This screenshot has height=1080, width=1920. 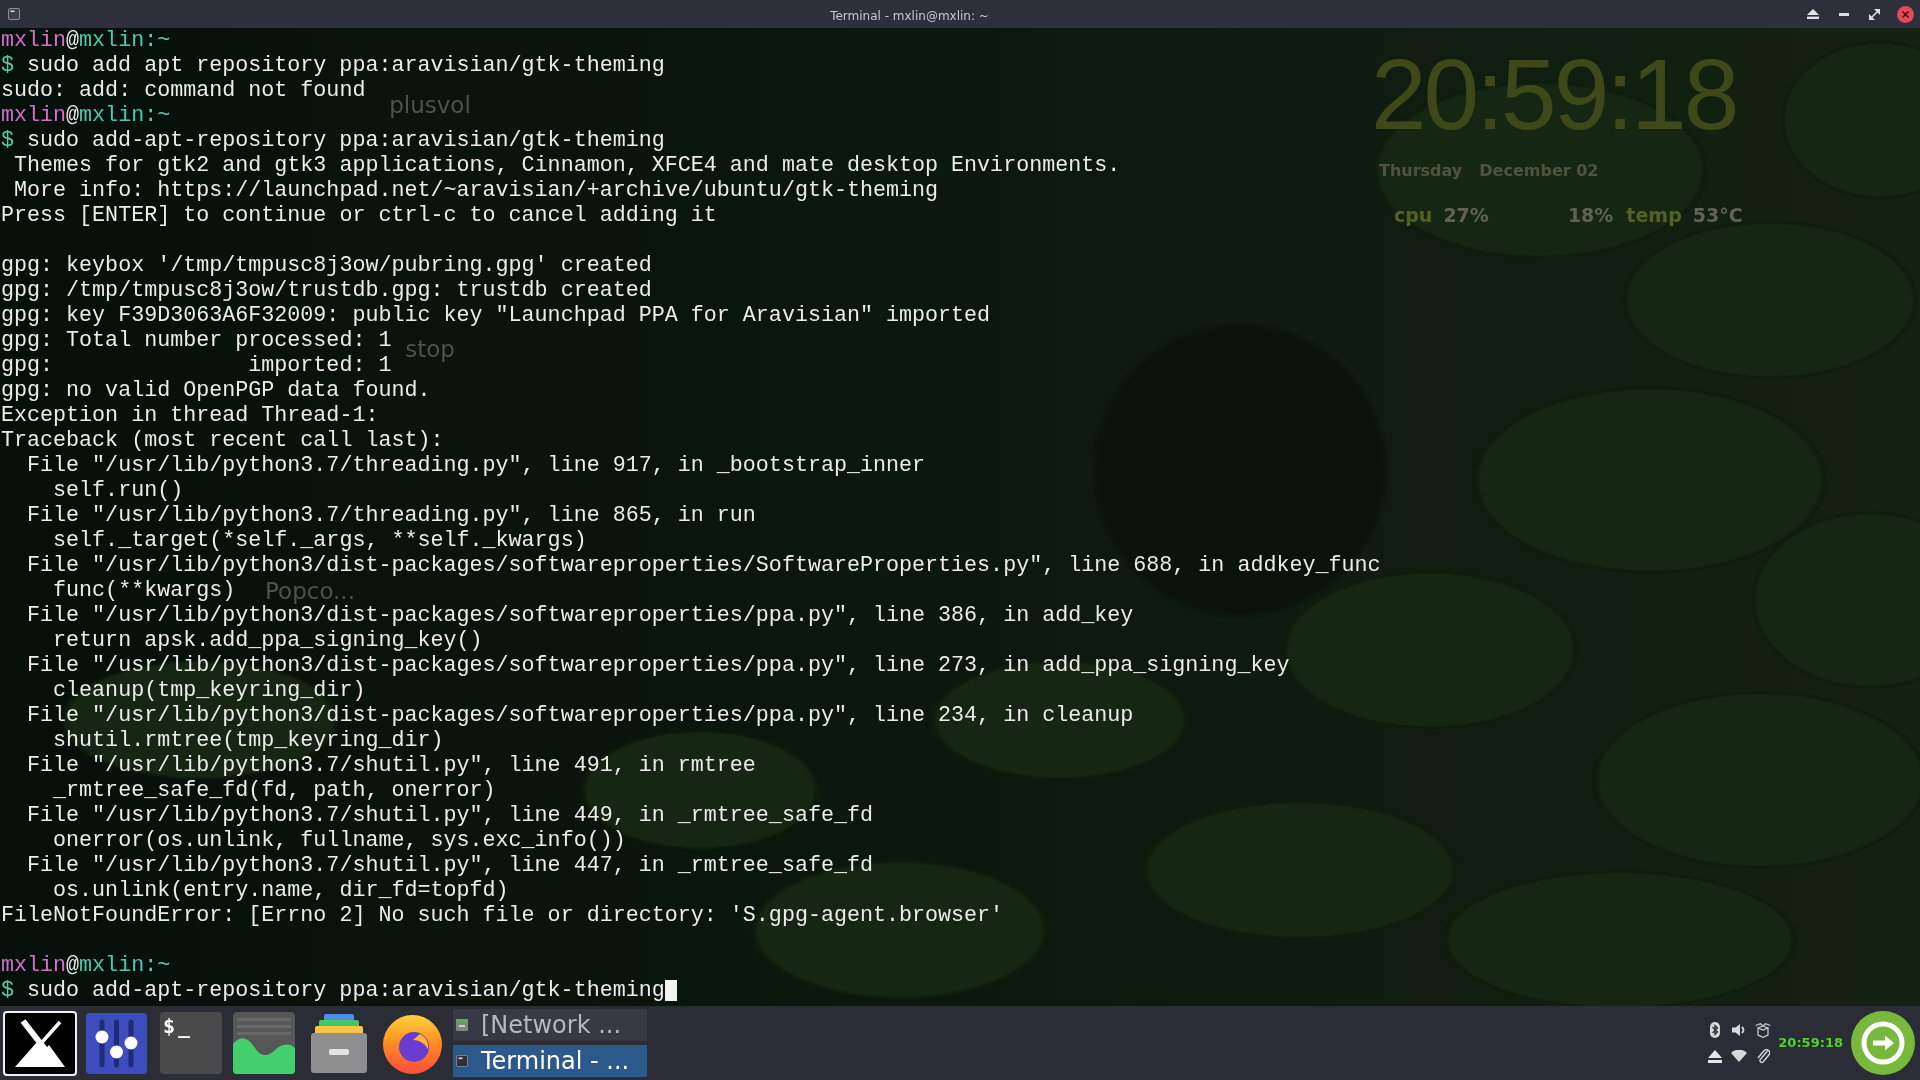 I want to click on window-title: Terminal - mxlin@mxlin: ~, so click(x=909, y=15).